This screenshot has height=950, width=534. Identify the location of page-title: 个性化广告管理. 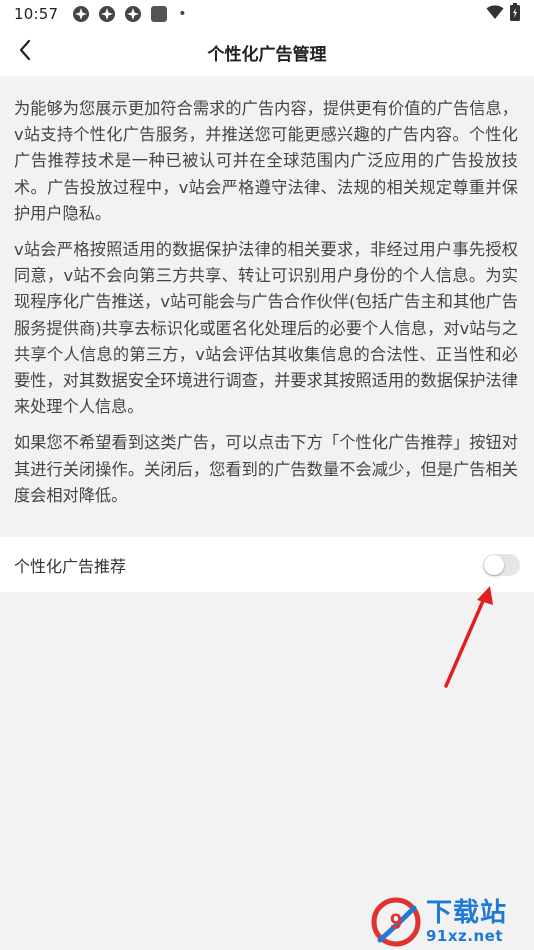
(267, 54).